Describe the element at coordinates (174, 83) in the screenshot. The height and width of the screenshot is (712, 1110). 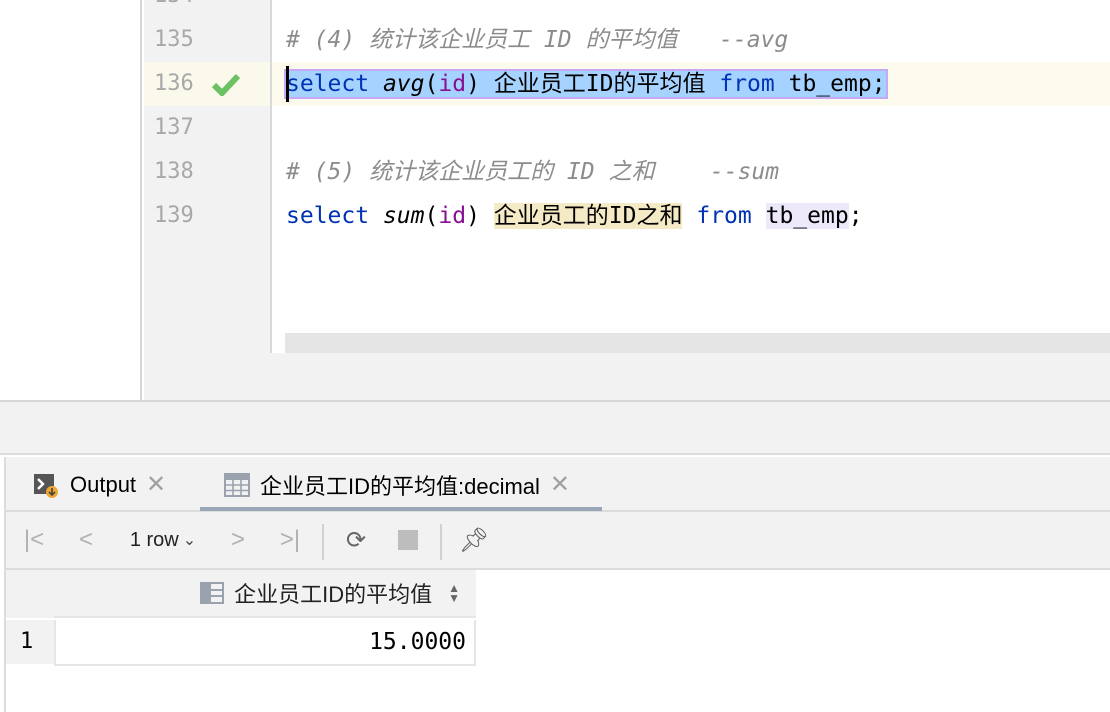
I see `line-number: 136` at that location.